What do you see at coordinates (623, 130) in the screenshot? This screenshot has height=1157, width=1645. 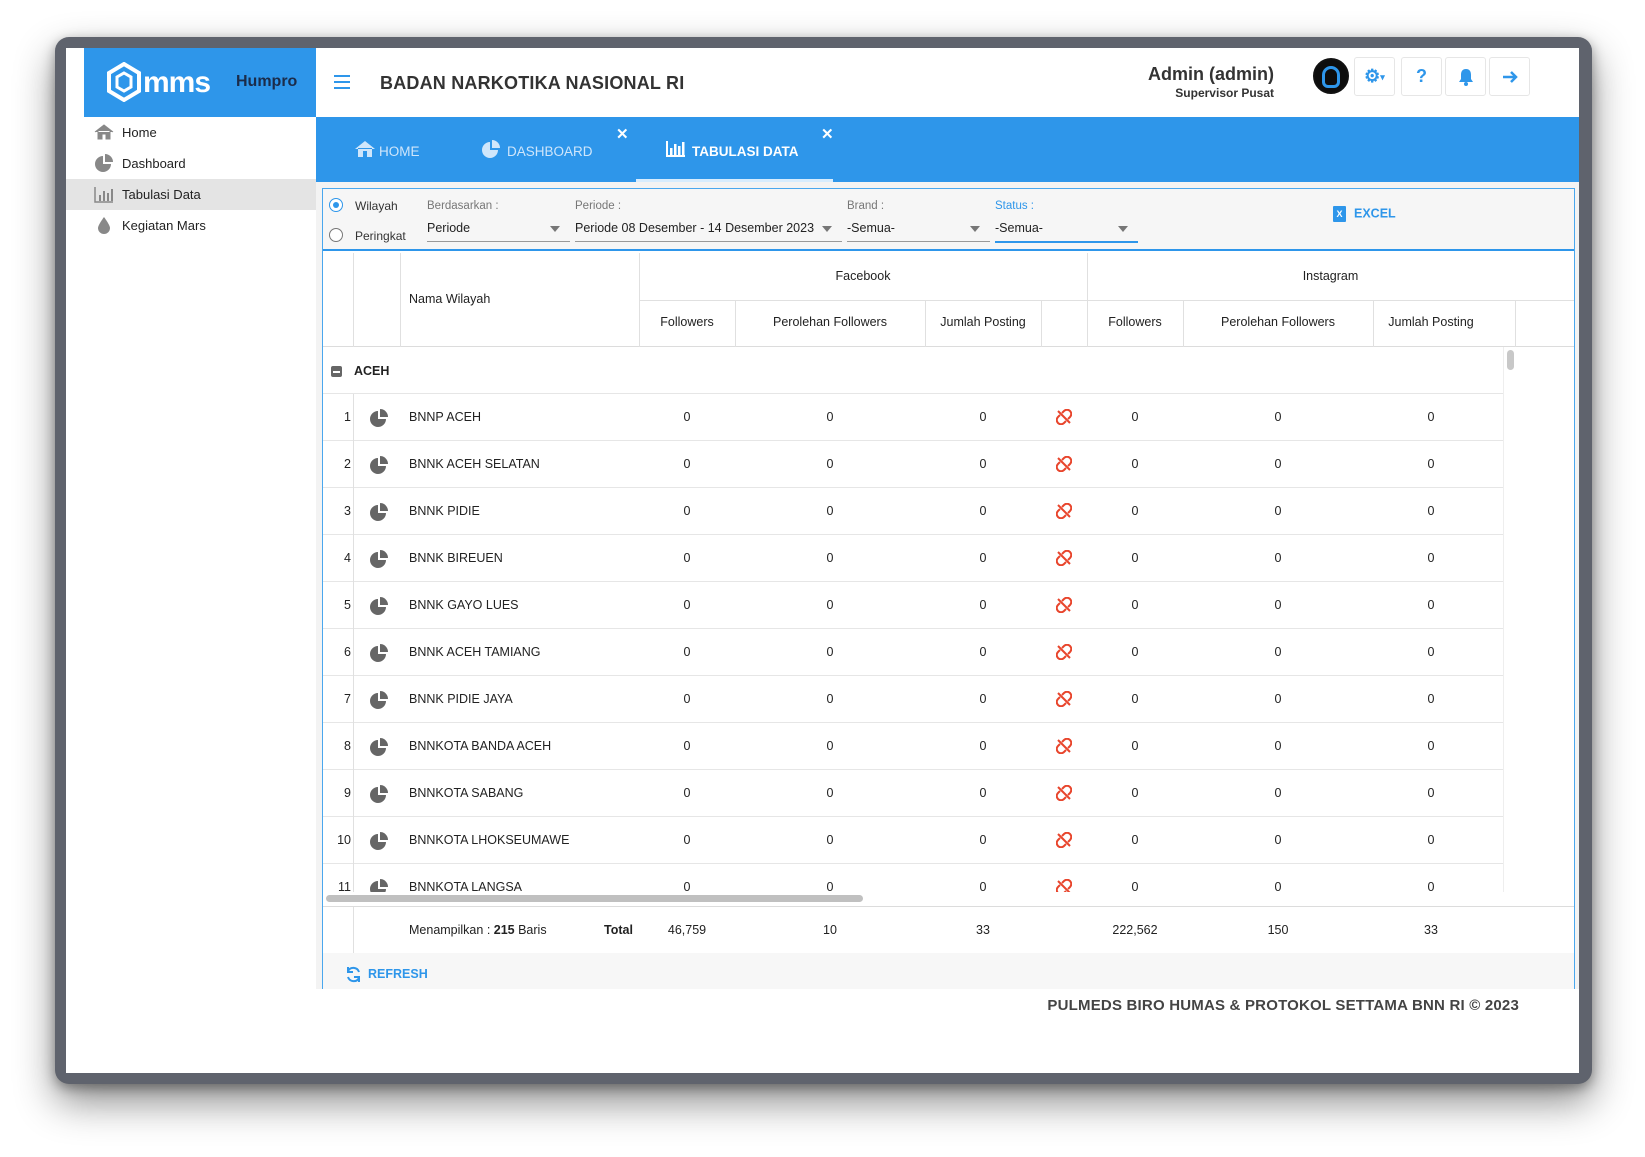 I see `tab-dashboard-close-button: ✕` at bounding box center [623, 130].